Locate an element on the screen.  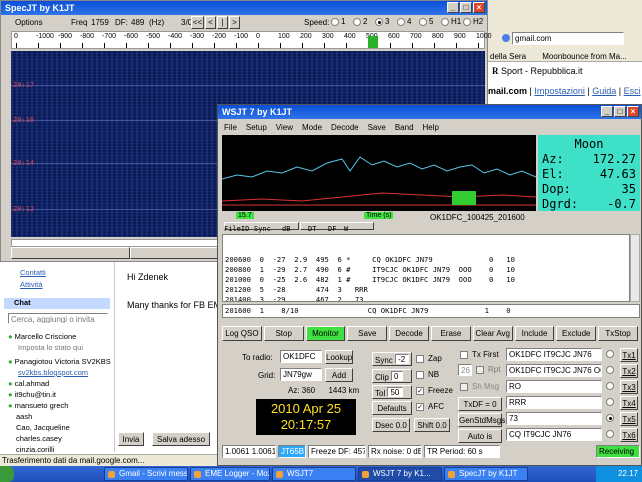
options-menu: Options is located at coordinates (29, 22).